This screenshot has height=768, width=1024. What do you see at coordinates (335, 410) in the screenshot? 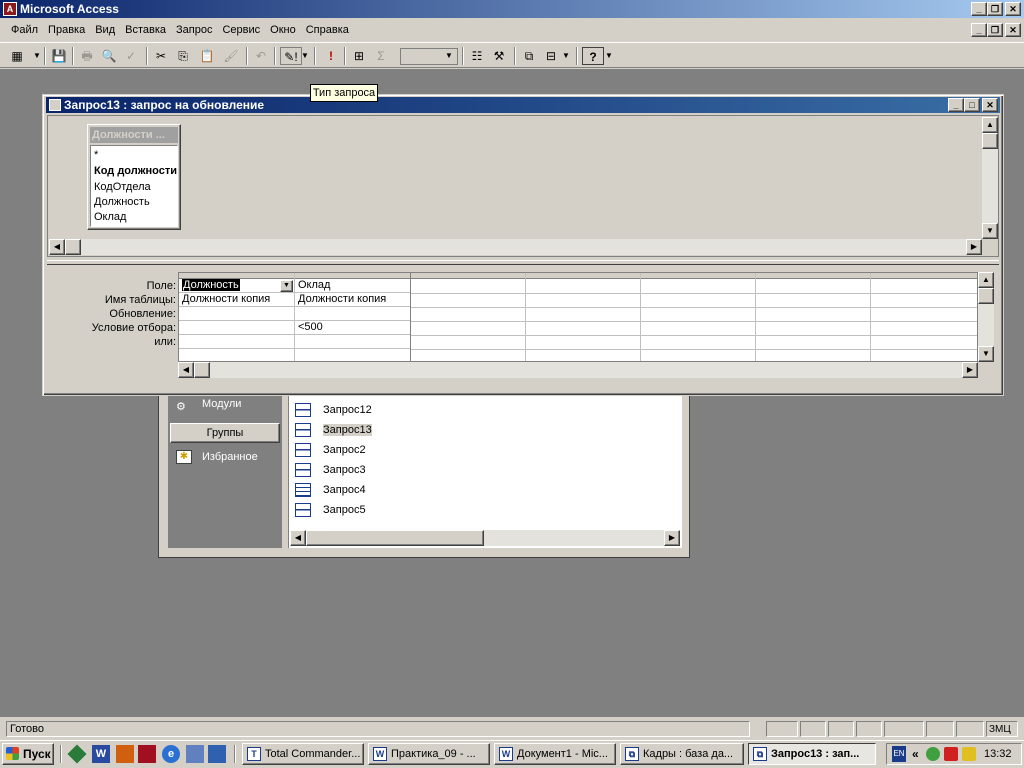
I see `list-item-query12: Запрос12` at bounding box center [335, 410].